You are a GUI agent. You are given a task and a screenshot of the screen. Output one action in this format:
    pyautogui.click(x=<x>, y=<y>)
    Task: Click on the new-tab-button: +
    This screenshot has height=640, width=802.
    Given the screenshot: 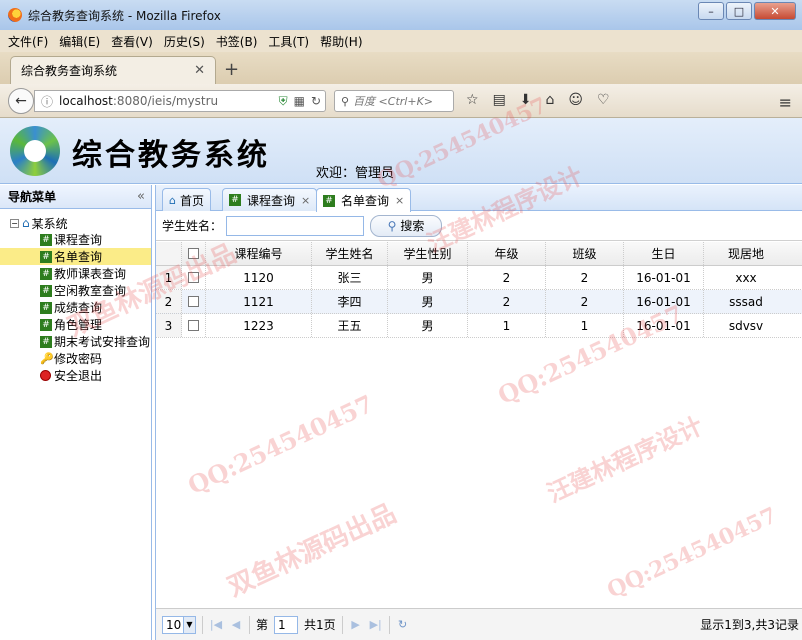 What is the action you would take?
    pyautogui.click(x=231, y=69)
    